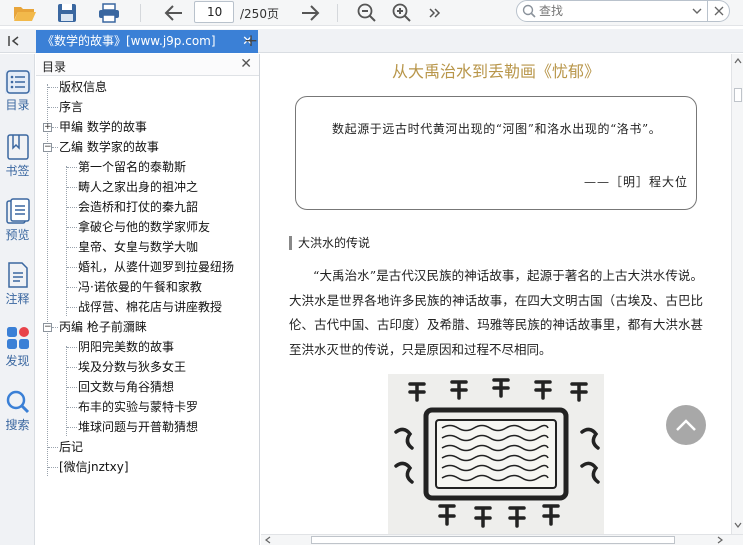  I want to click on outline-item: 冯·诺依曼的午餐和家教, so click(140, 287).